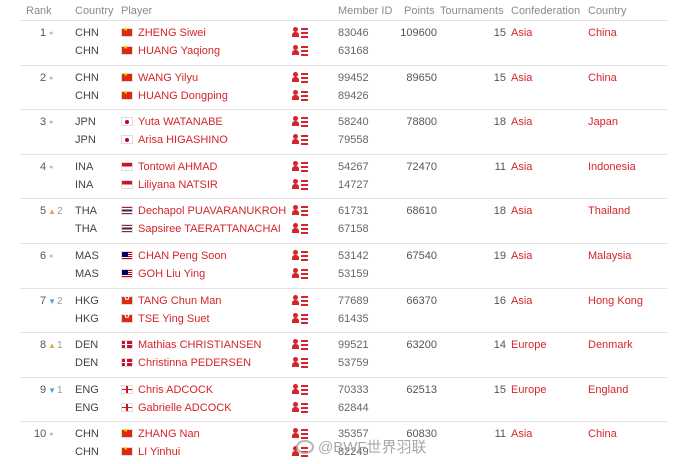 Image resolution: width=690 pixels, height=464 pixels. I want to click on player-link: Liliyana NATSIR, so click(169, 185).